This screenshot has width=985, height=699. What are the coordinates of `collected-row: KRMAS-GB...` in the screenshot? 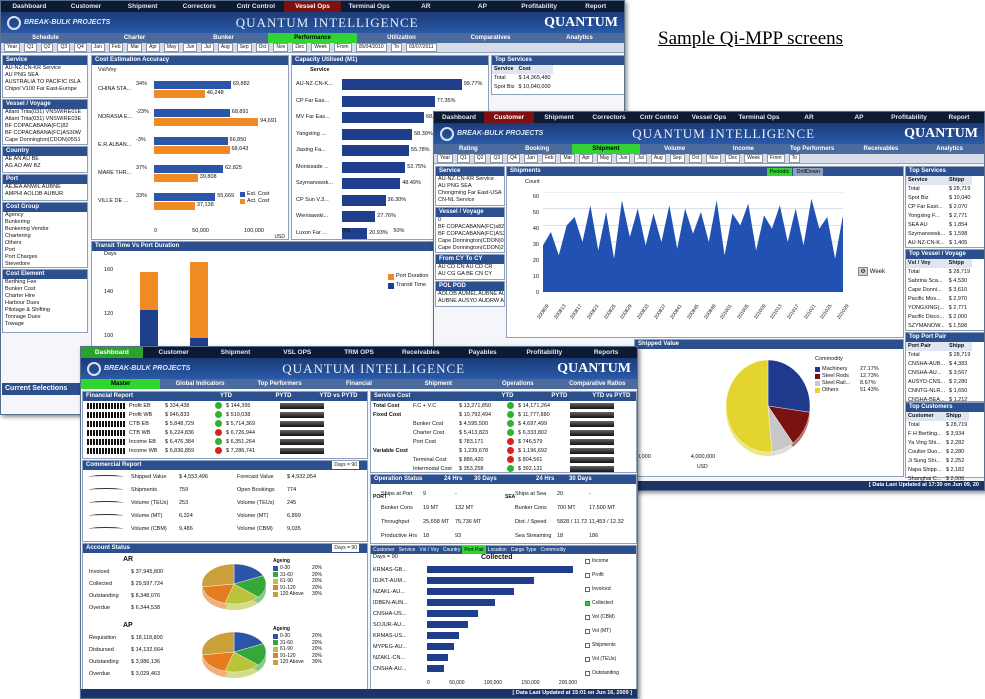 It's located at (473, 569).